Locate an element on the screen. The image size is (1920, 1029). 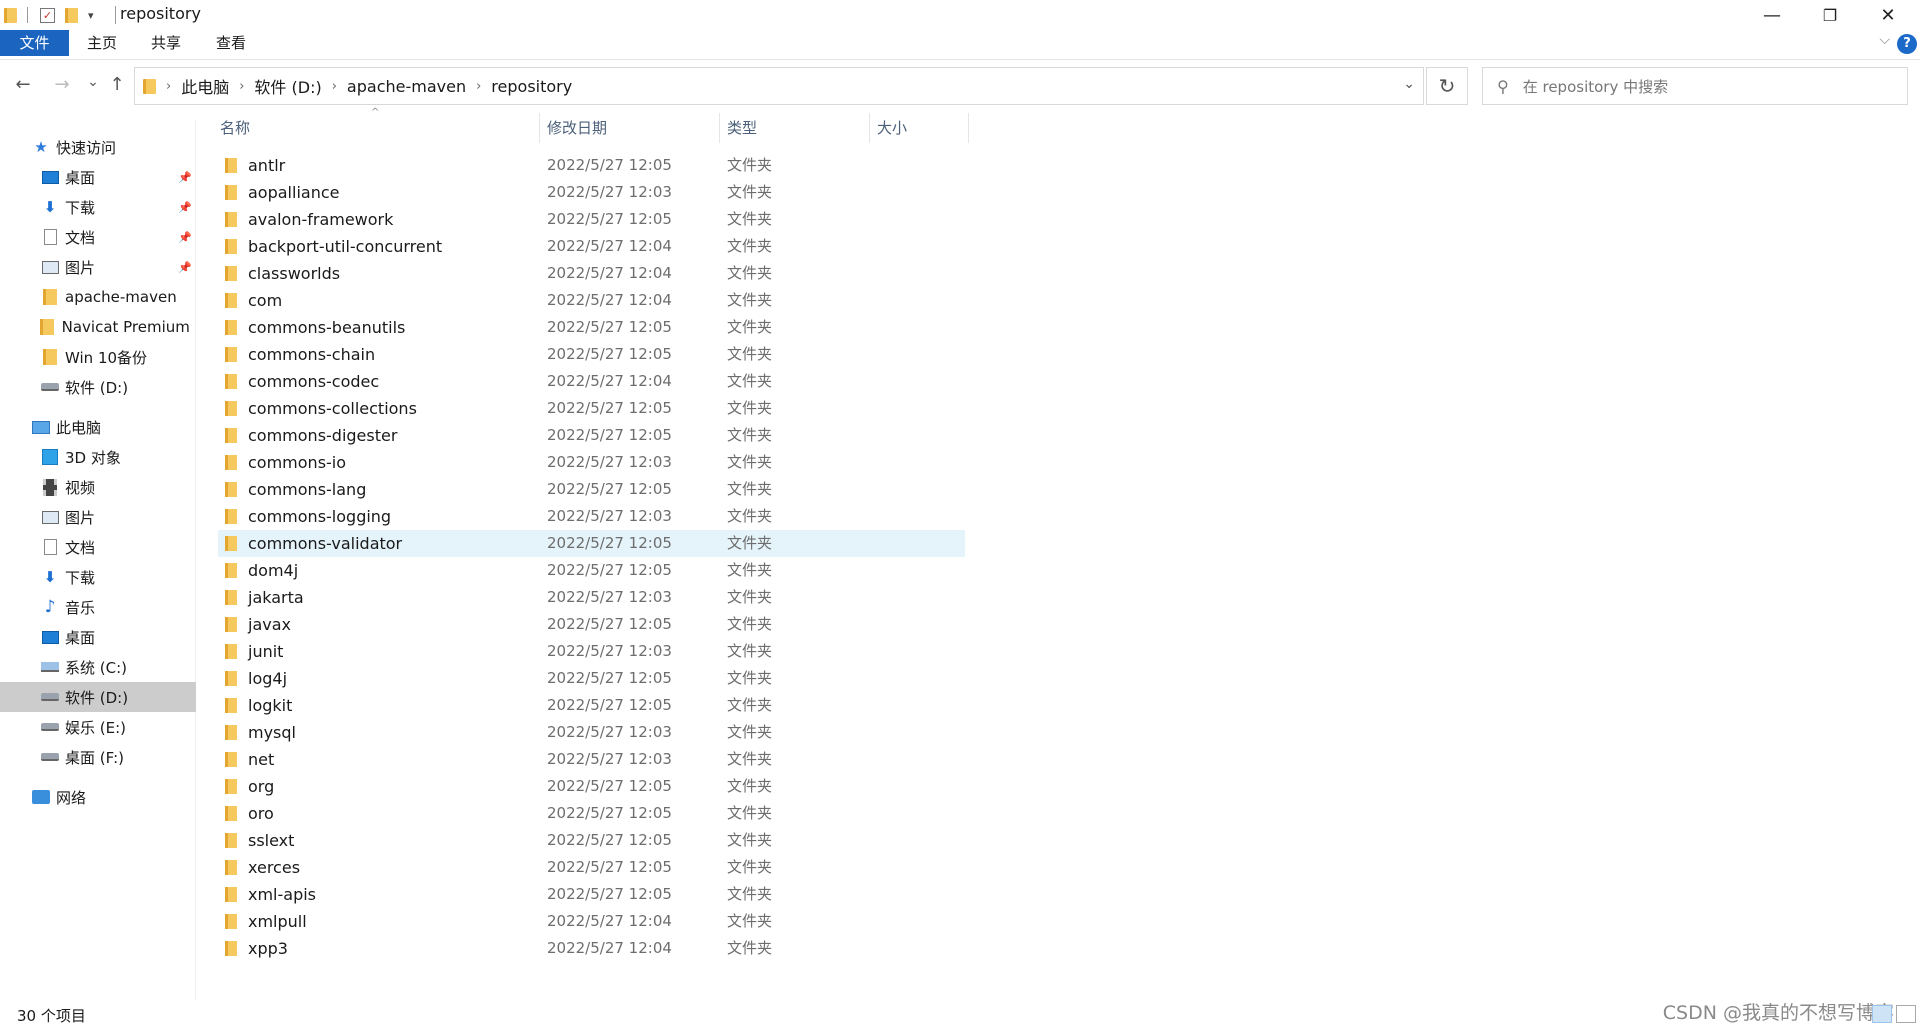
file-name: avalon-framework is located at coordinates (320, 219).